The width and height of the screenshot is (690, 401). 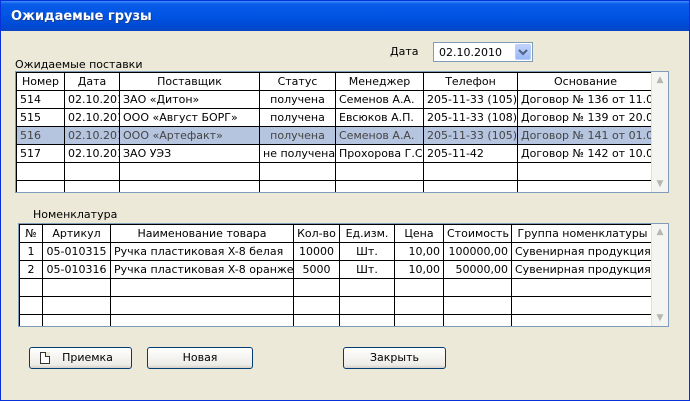 I want to click on table-cell: 05-010315, so click(x=76, y=251).